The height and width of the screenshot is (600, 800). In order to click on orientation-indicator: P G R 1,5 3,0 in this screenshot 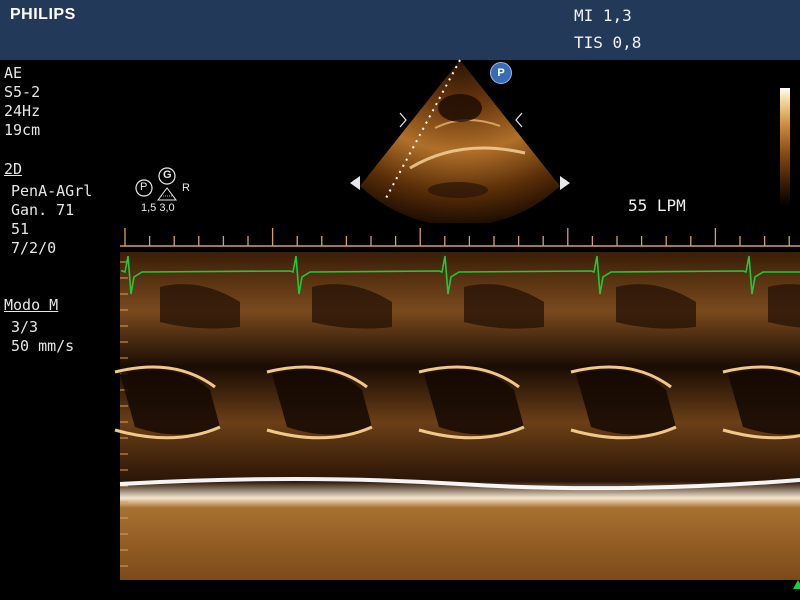, I will do `click(167, 191)`.